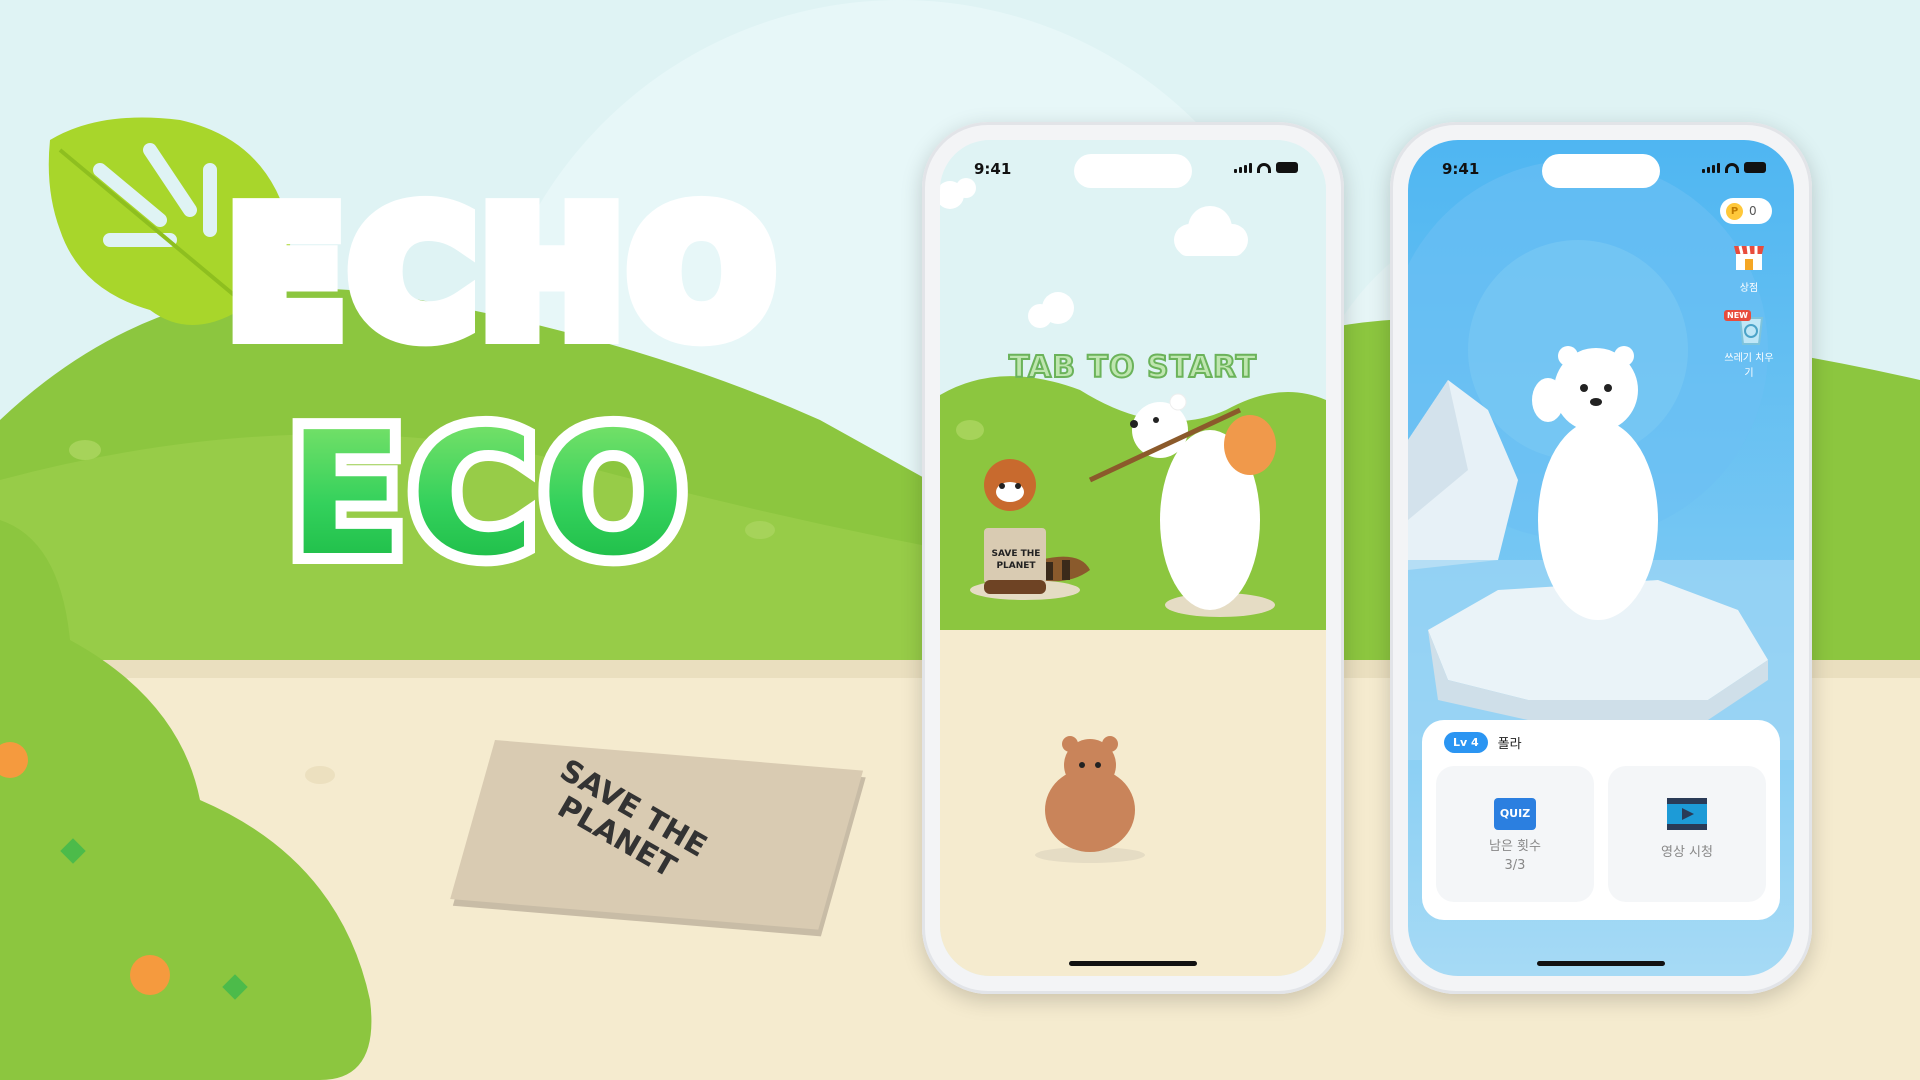  I want to click on quiz-remaining-count: 3/3, so click(1515, 865).